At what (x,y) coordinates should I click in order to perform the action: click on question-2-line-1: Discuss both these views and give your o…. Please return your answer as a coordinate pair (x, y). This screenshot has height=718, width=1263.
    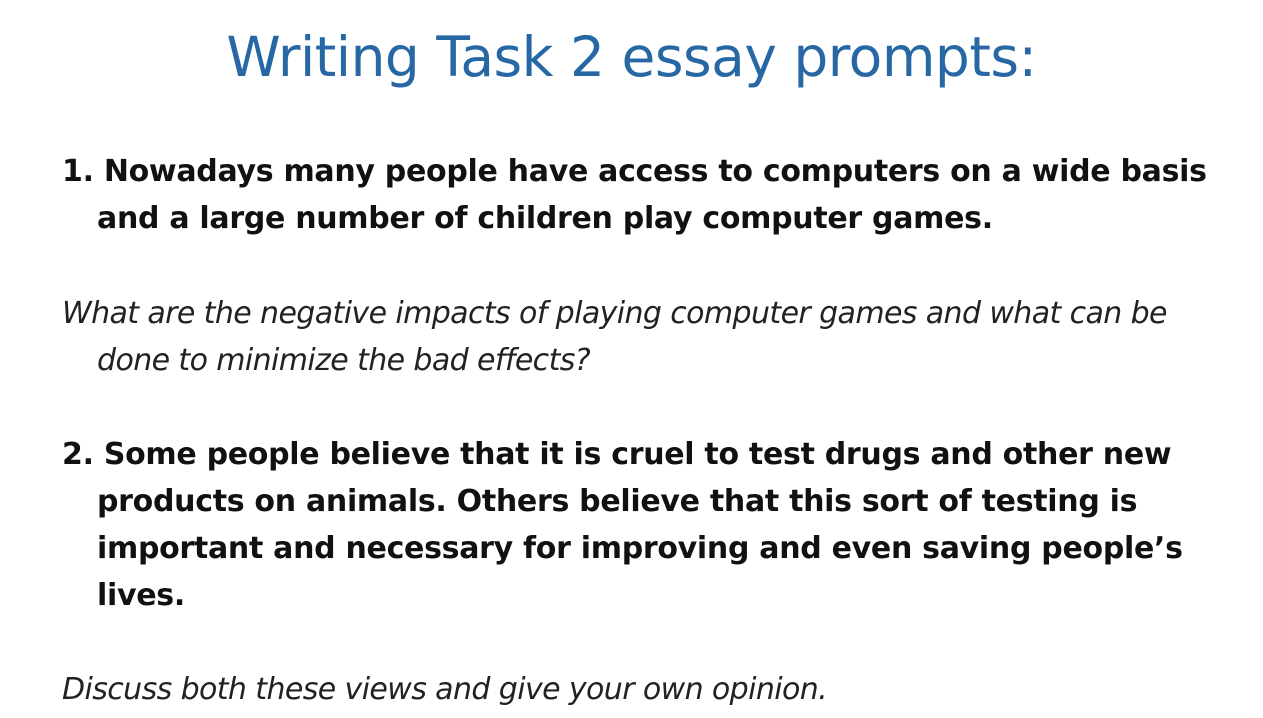
    Looking at the image, I should click on (445, 689).